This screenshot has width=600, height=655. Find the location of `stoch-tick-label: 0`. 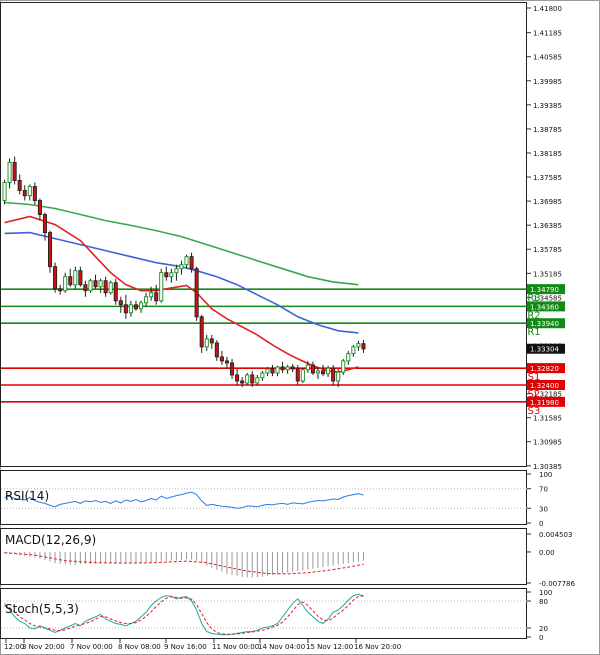

stoch-tick-label: 0 is located at coordinates (541, 638).